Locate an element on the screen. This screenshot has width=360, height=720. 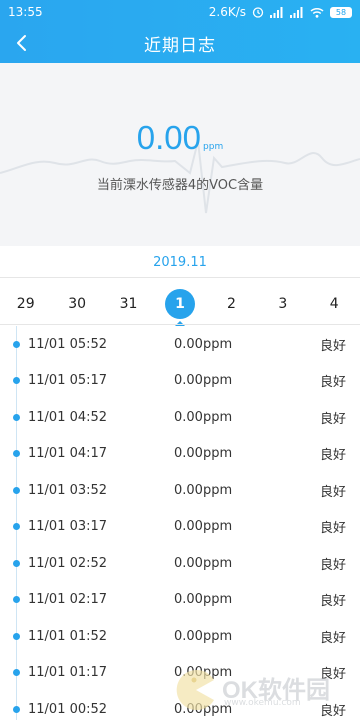
list-item: 11/01 03:52 0.00ppm 良好 is located at coordinates (180, 490).